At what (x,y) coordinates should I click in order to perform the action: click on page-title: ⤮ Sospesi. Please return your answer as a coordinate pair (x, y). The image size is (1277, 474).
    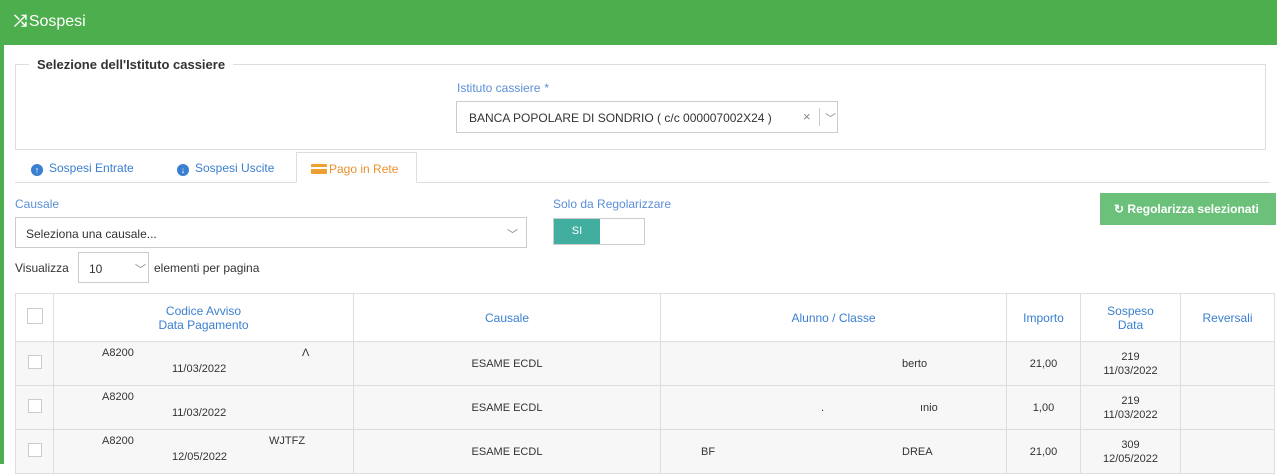
    Looking at the image, I should click on (50, 22).